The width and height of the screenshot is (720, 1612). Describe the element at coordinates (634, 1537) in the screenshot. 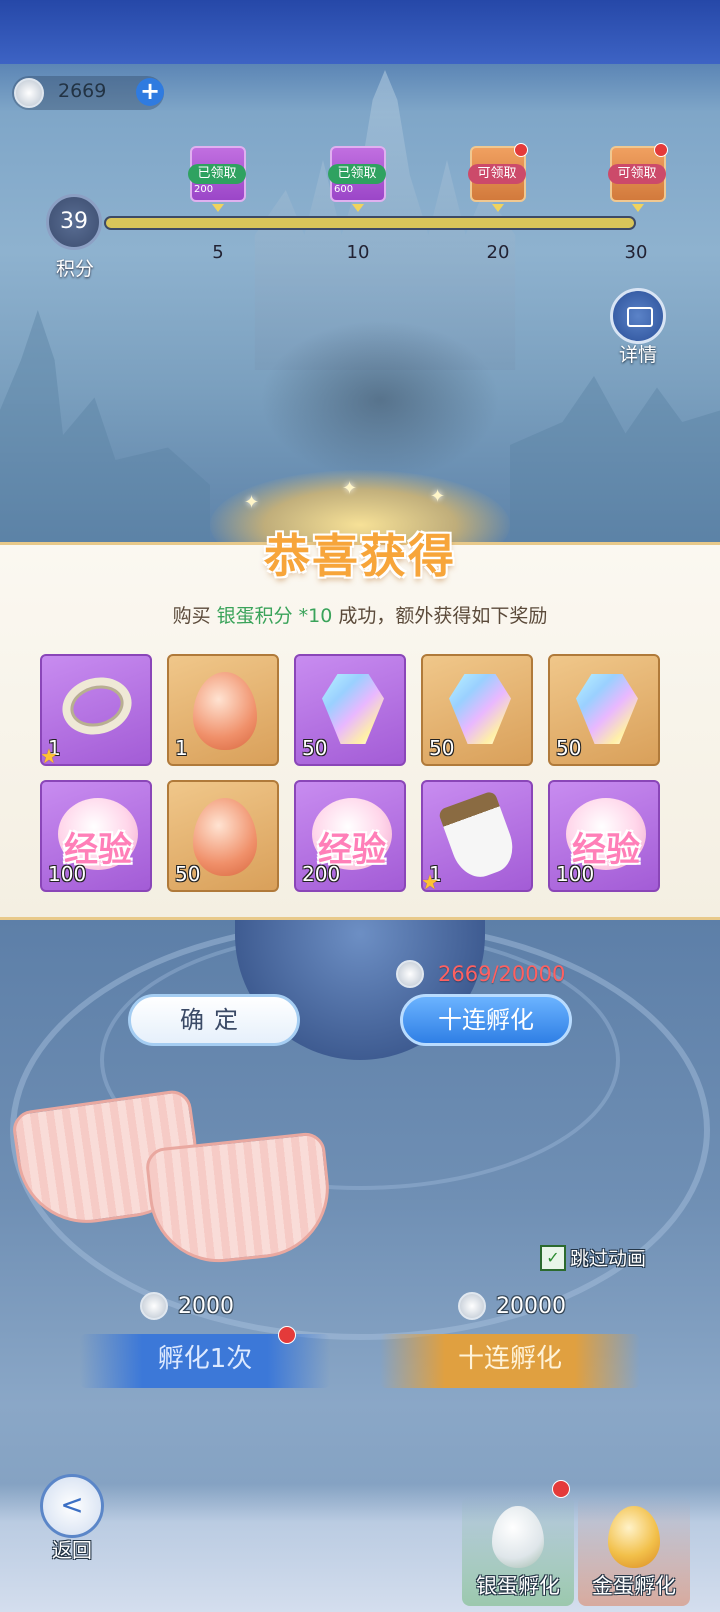

I see `gold-egg-icon` at that location.